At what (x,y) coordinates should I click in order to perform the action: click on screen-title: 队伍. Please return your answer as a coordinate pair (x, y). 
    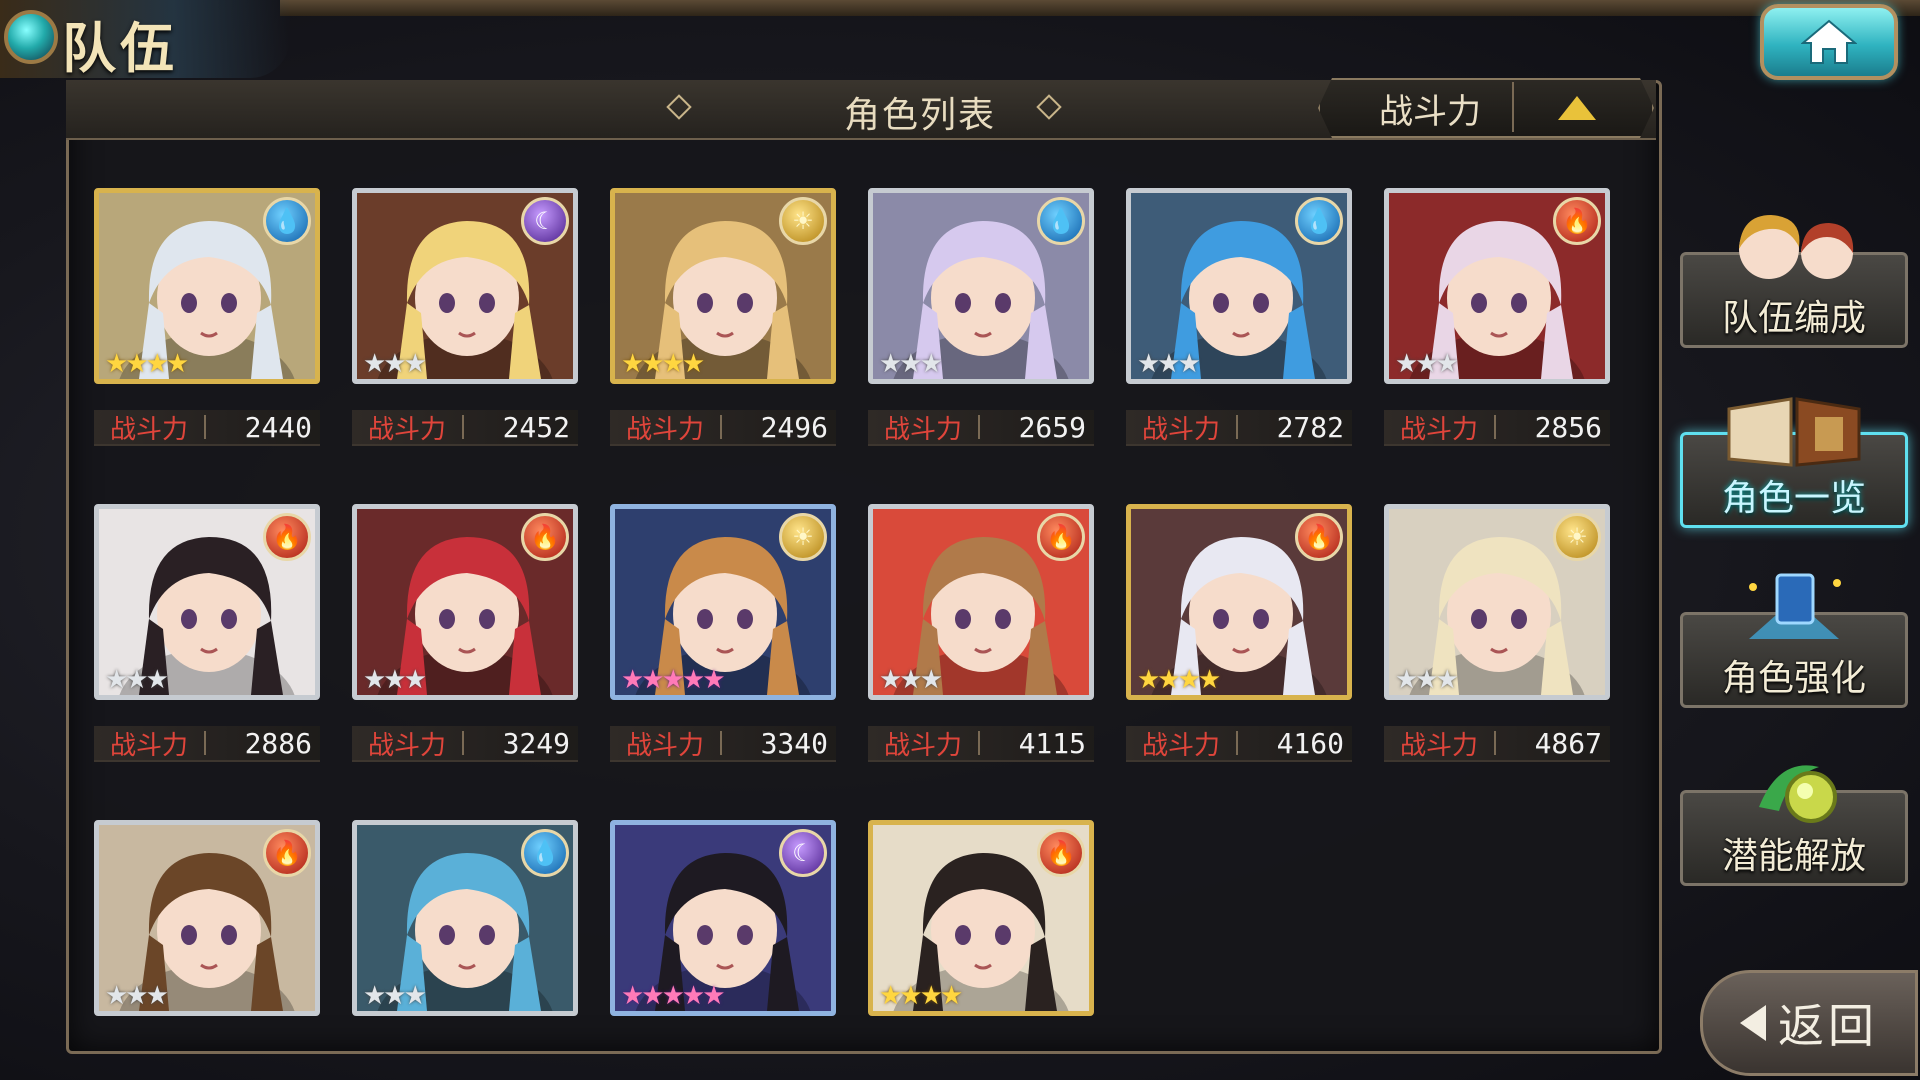
    Looking at the image, I should click on (120, 48).